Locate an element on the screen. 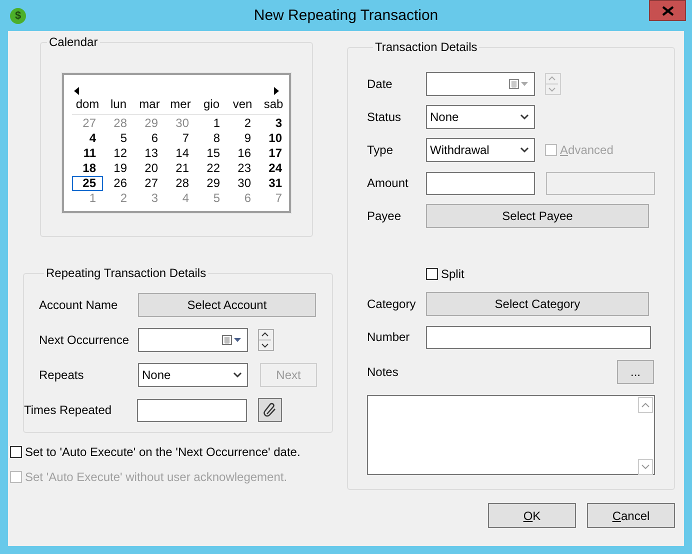  status-dropdown: None is located at coordinates (480, 117).